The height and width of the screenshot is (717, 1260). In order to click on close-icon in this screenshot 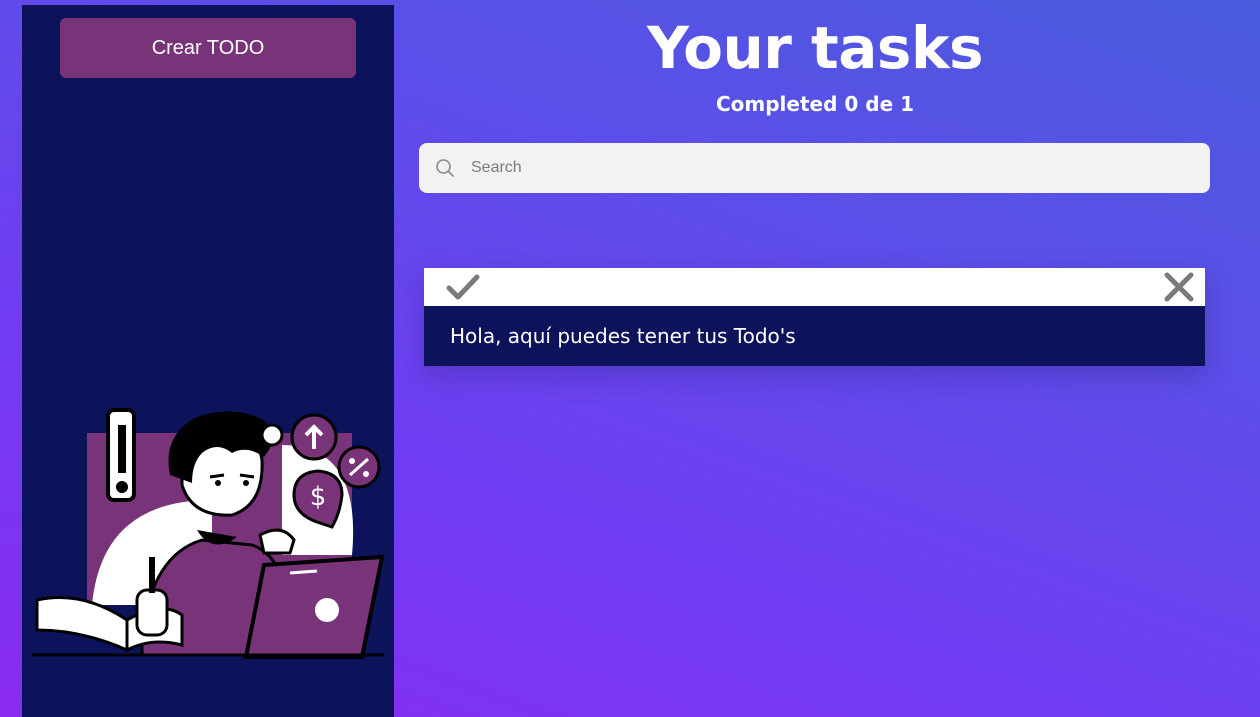, I will do `click(1179, 287)`.